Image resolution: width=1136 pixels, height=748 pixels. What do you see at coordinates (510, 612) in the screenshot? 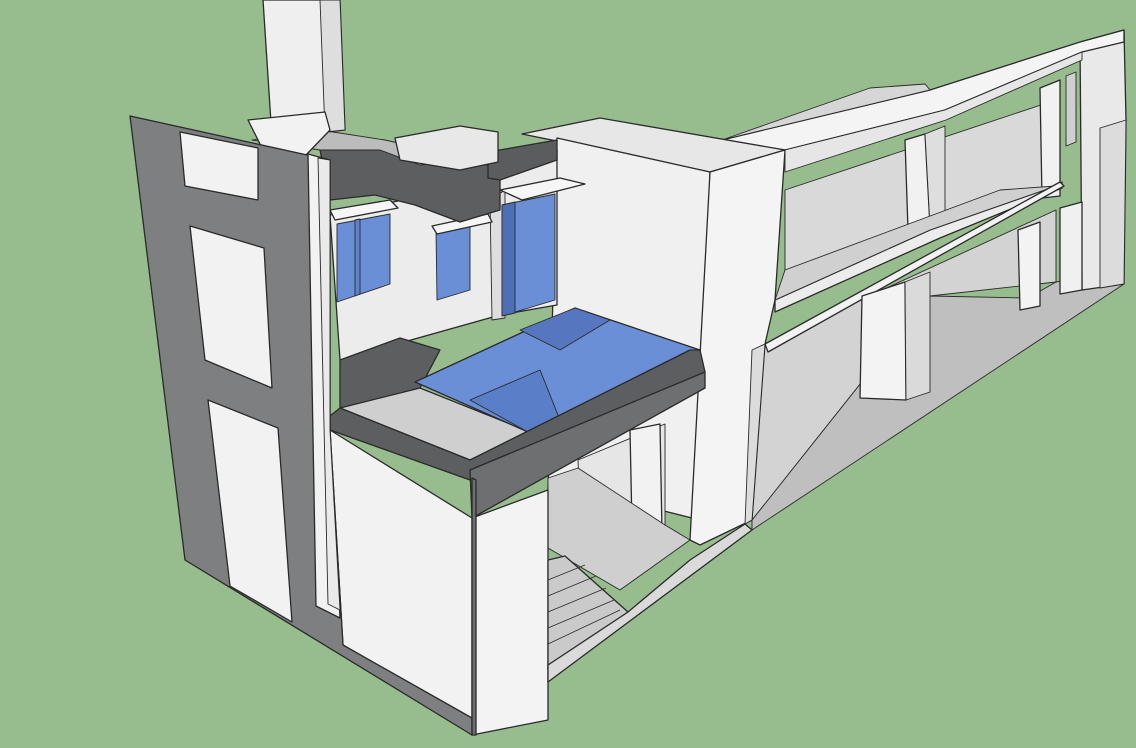
I see `lower-front-wall` at bounding box center [510, 612].